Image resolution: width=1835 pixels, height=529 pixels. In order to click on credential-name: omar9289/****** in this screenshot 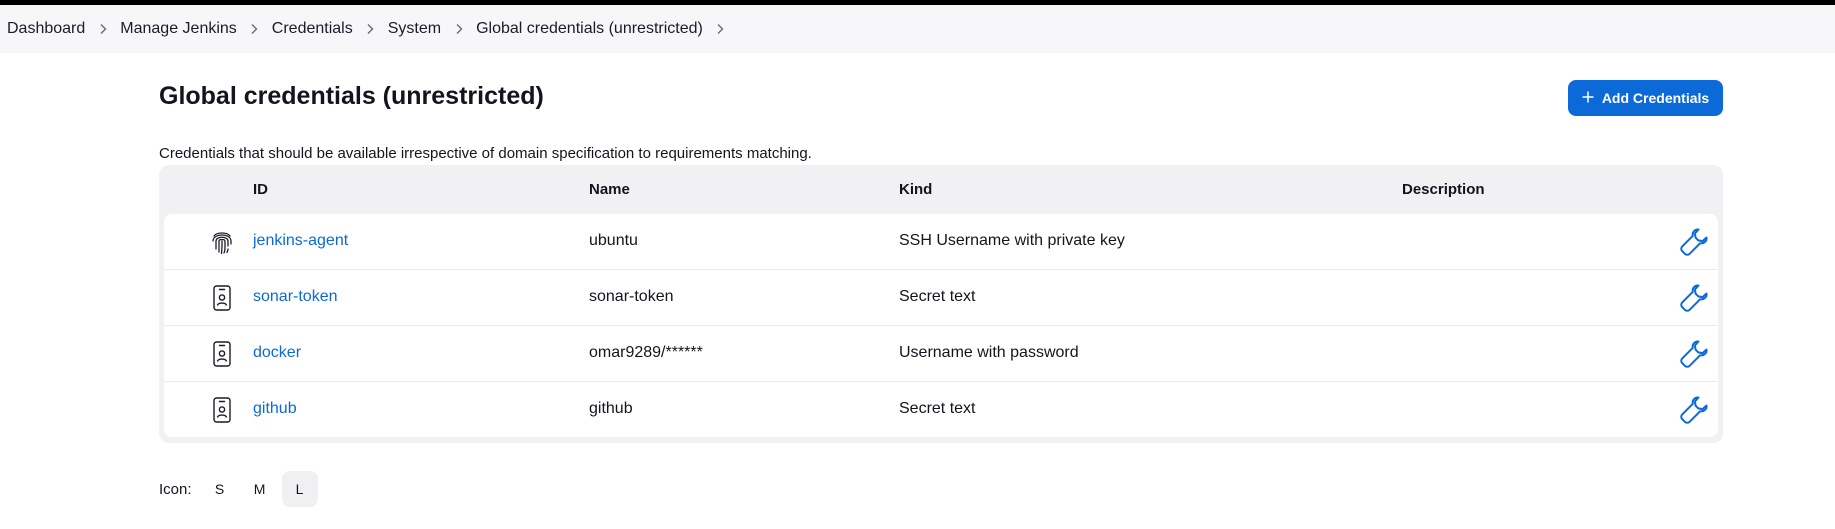, I will do `click(646, 352)`.